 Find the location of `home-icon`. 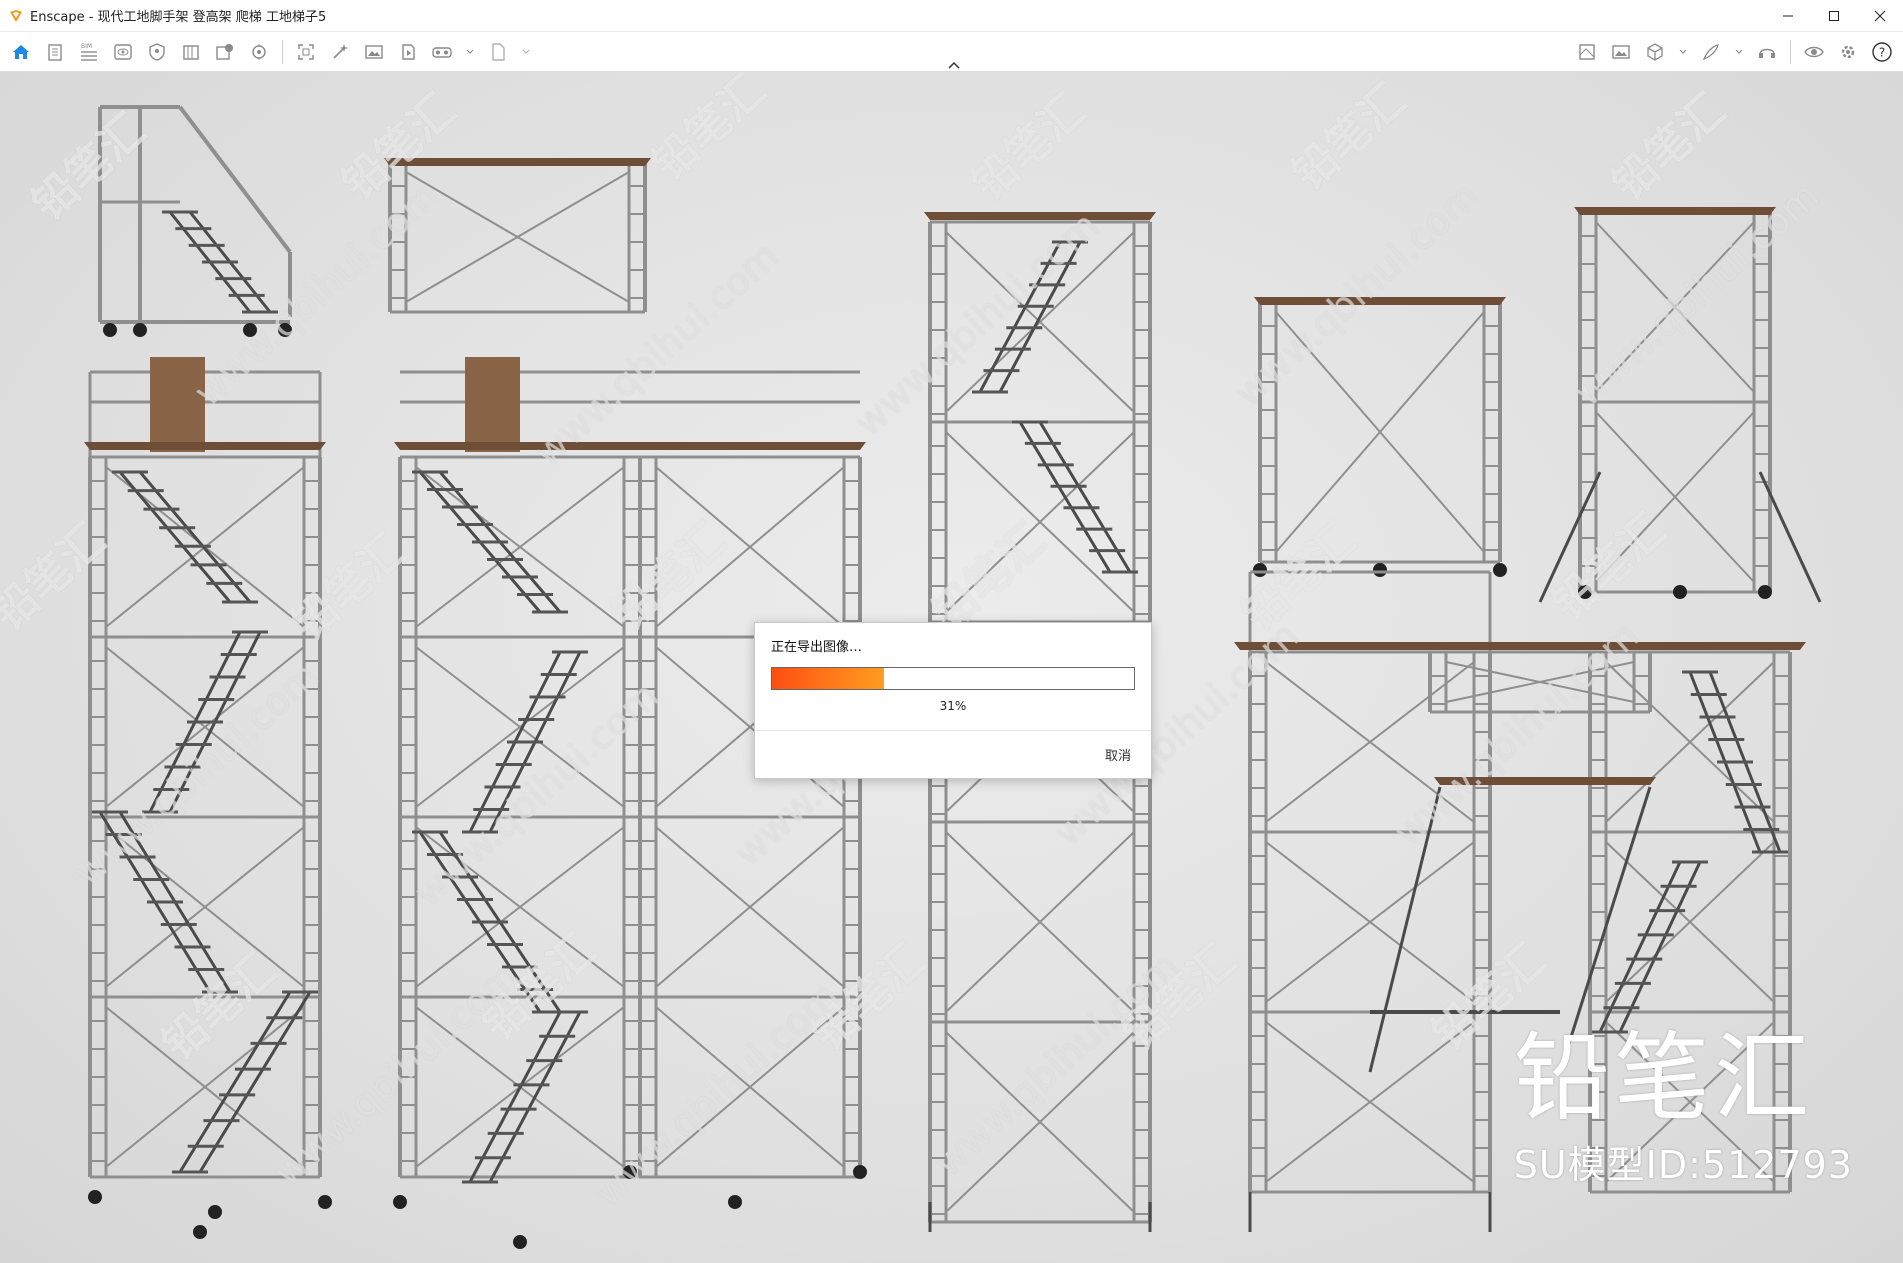

home-icon is located at coordinates (21, 52).